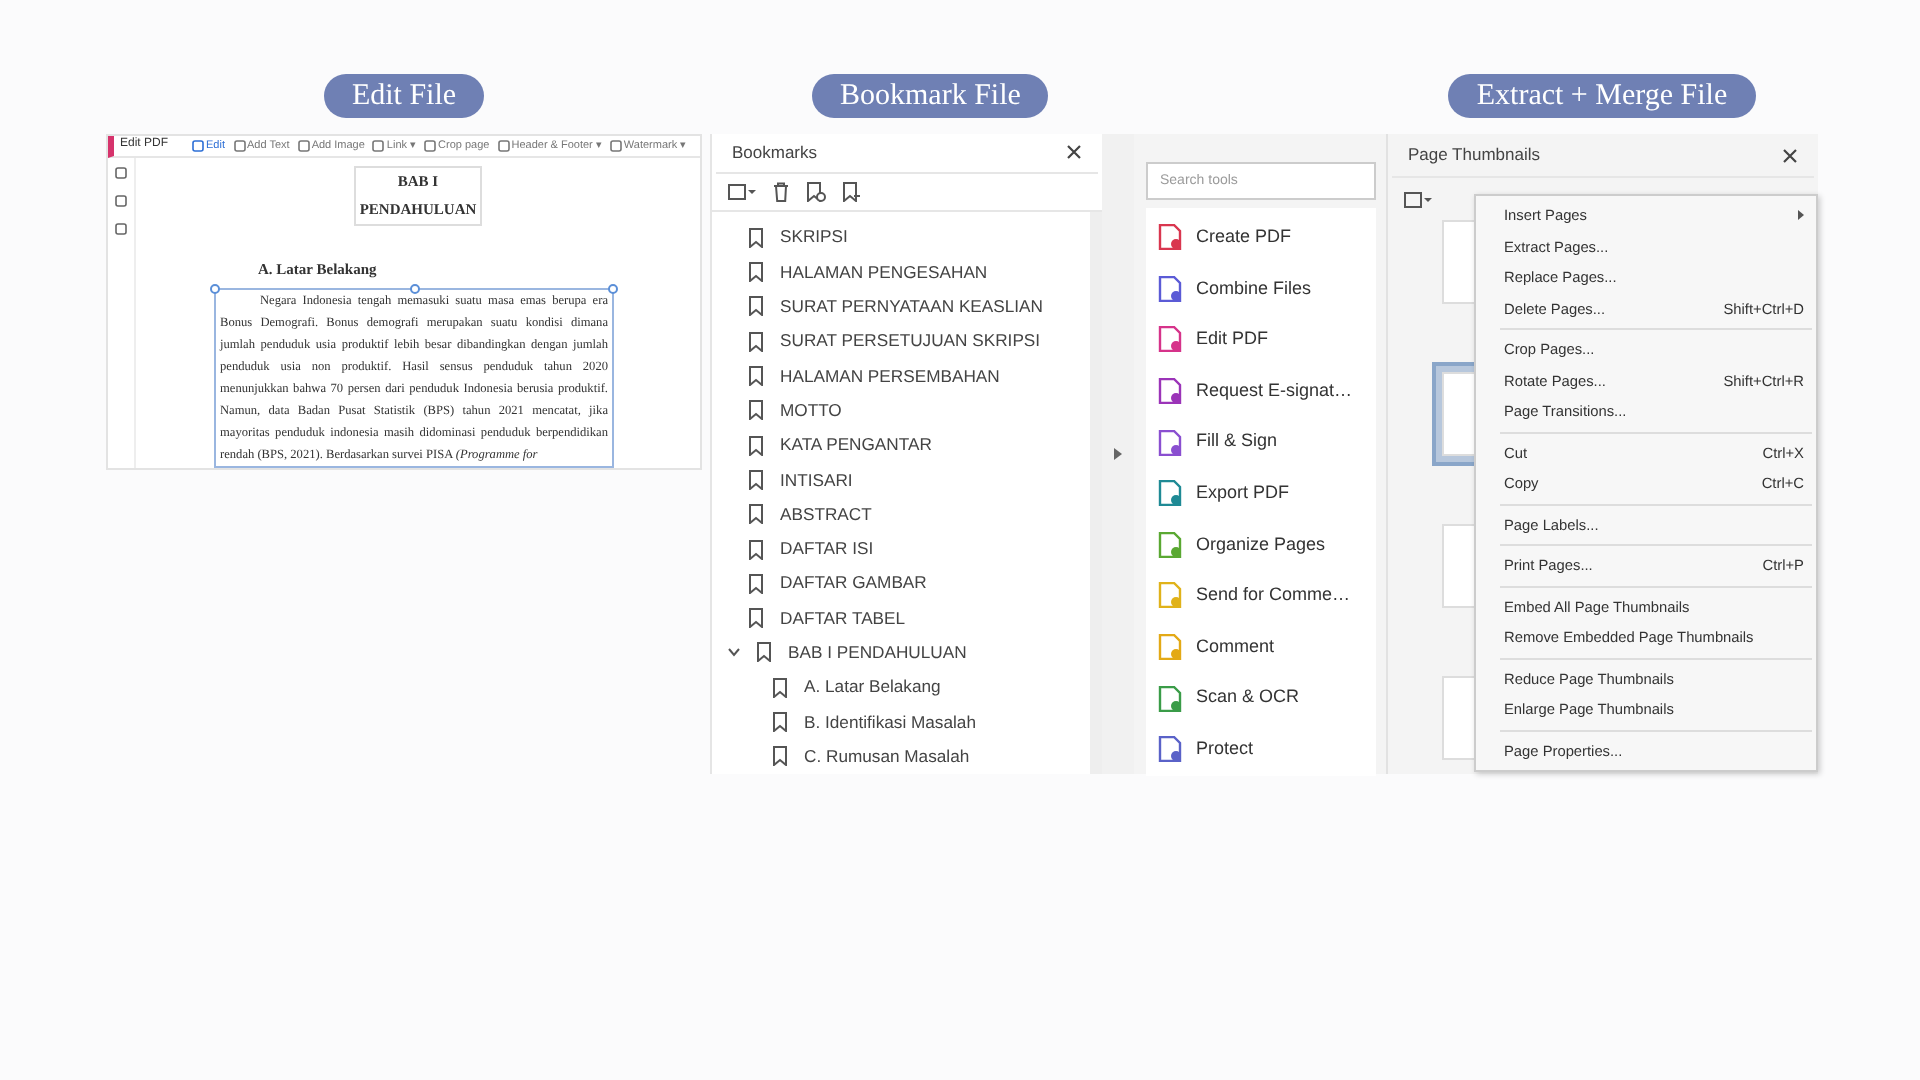 This screenshot has width=1920, height=1080. What do you see at coordinates (814, 237) in the screenshot?
I see `bookmark-item: SKRIPSI` at bounding box center [814, 237].